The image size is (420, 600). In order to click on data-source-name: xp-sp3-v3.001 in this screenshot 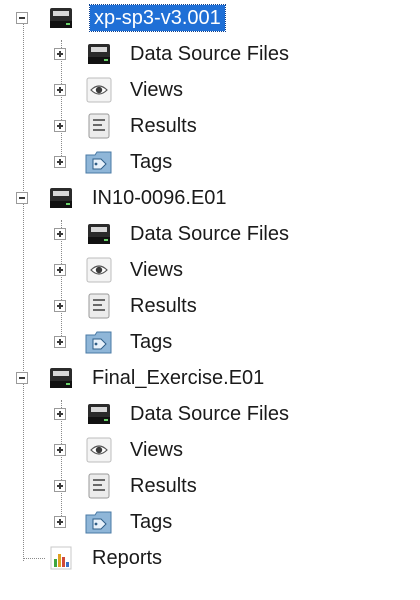, I will do `click(157, 18)`.